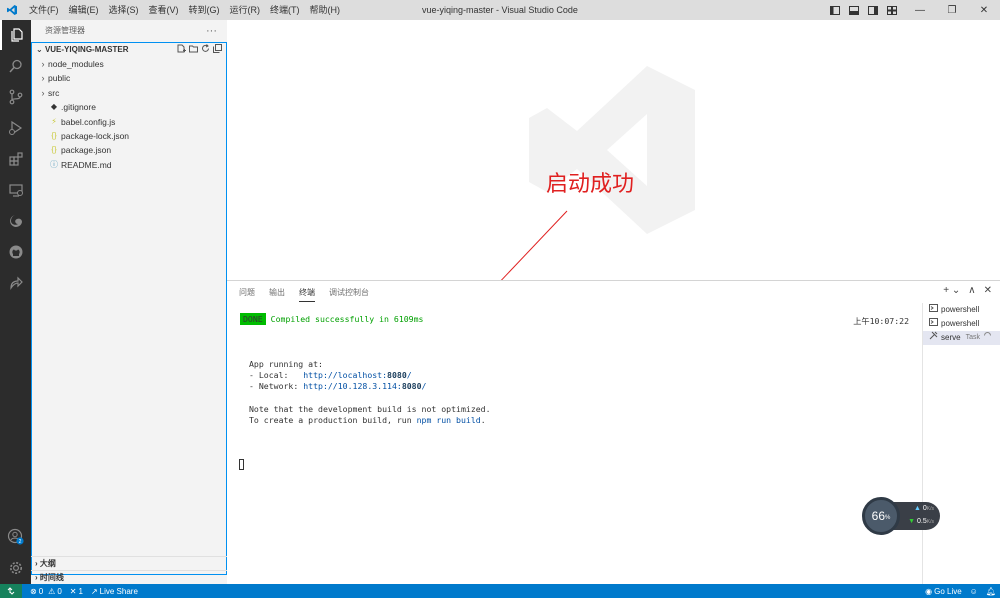  What do you see at coordinates (15, 283) in the screenshot?
I see `live-share-icon` at bounding box center [15, 283].